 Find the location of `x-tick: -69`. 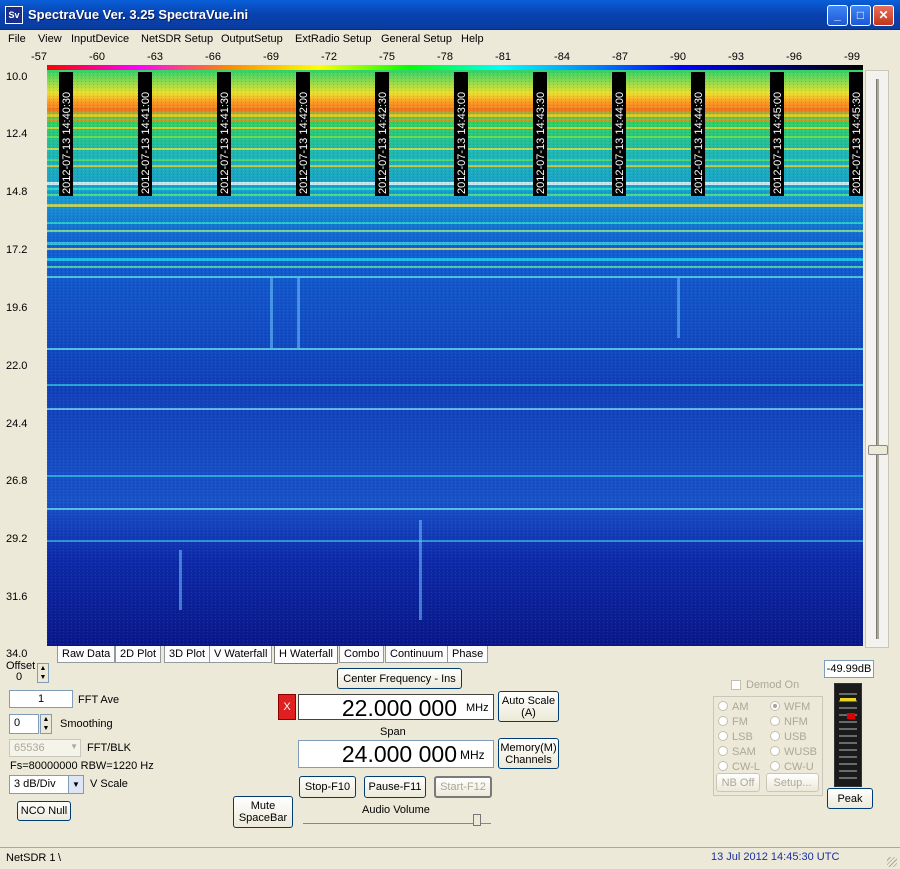

x-tick: -69 is located at coordinates (271, 57).